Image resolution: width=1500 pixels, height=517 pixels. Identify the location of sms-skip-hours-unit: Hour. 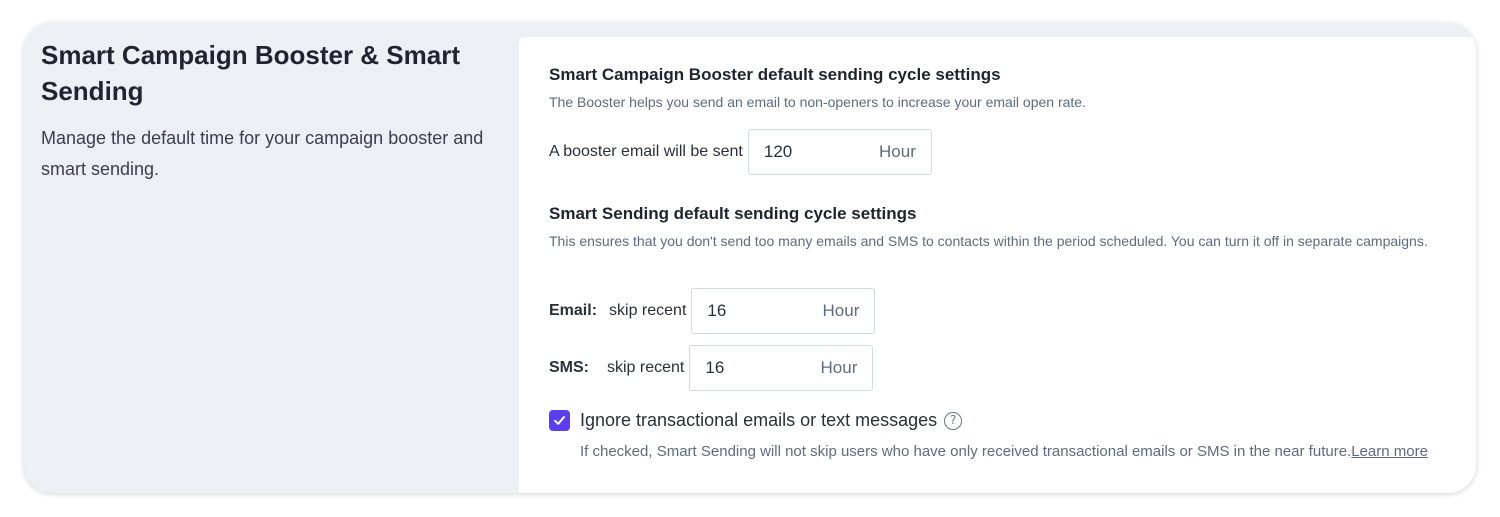
(839, 367).